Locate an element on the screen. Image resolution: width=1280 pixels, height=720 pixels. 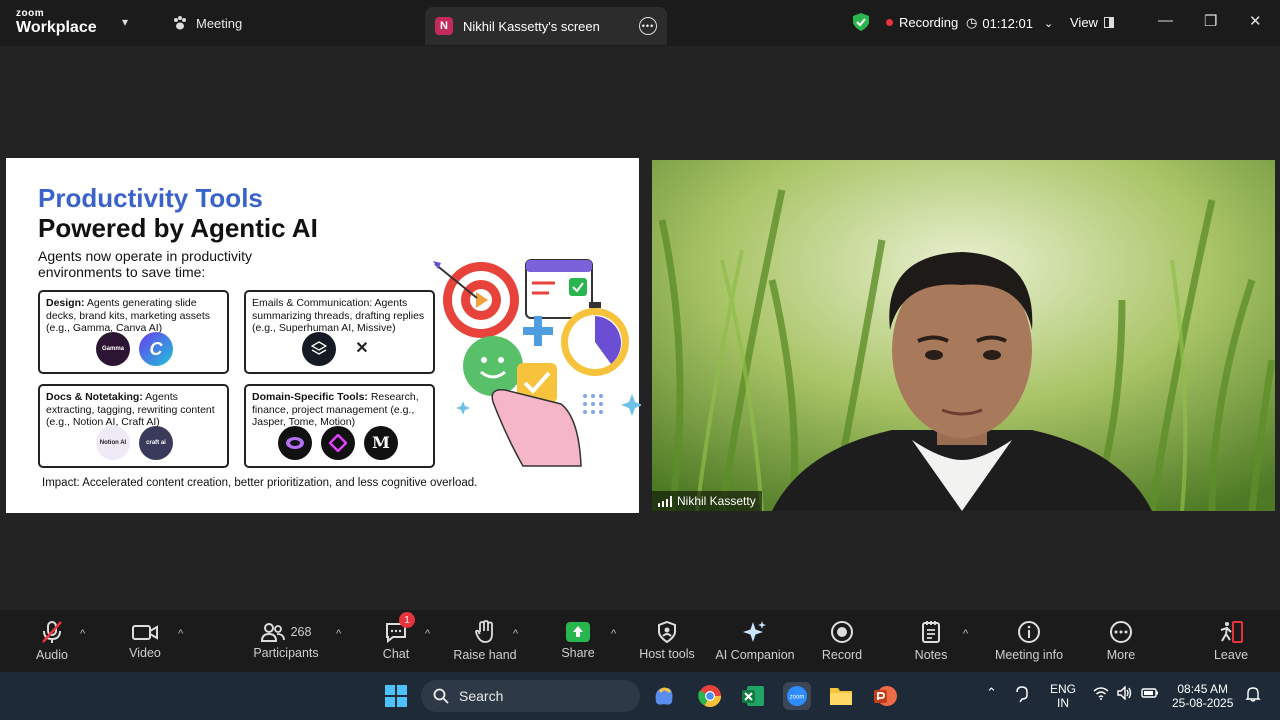
meeting-timer: ◷ 01:12:01 ⌄ is located at coordinates (1009, 23).